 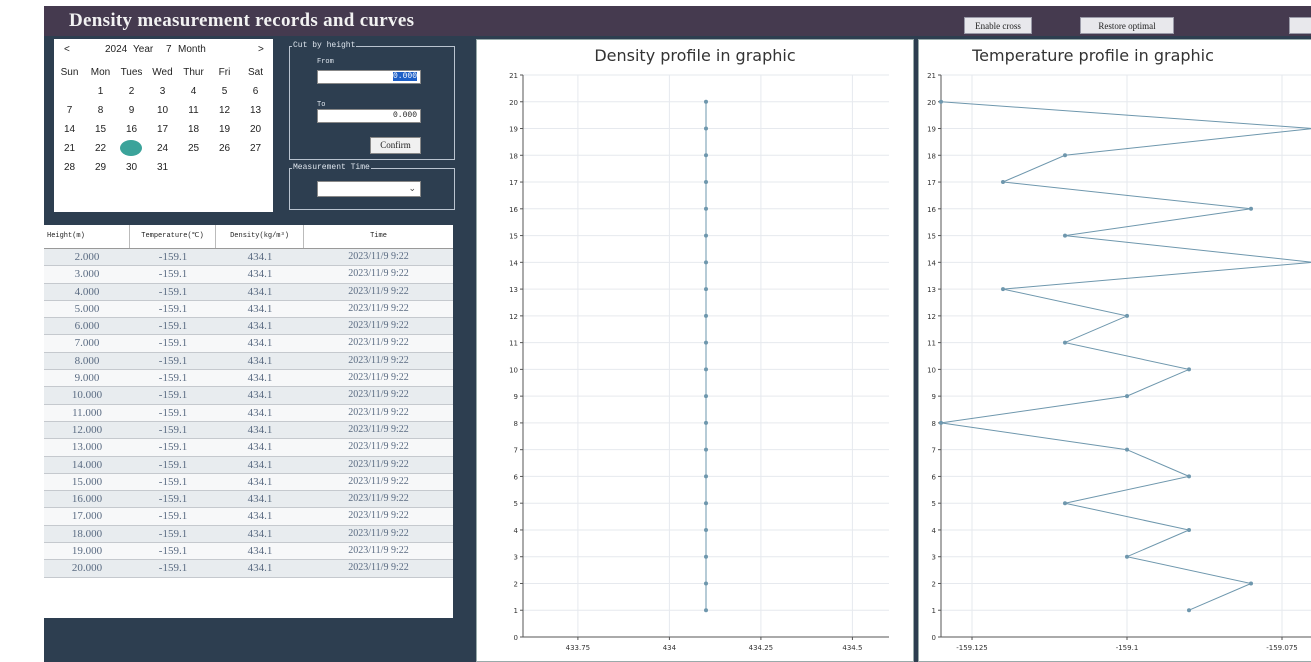 I want to click on table-row: 20.000 -159.1 434.1 2023/11/9 9:22, so click(x=248, y=569).